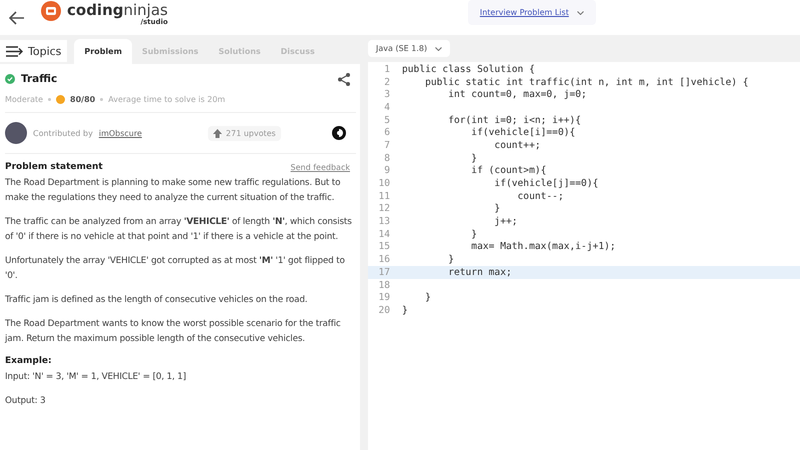  What do you see at coordinates (179, 230) in the screenshot?
I see `statement-paragraph: The traffic can be analyzed from an array 'VEHICLE' of length 'N', which consists of '0' if there is no vehicle at that point and '1' if there is a vehicle at the point.` at bounding box center [179, 230].